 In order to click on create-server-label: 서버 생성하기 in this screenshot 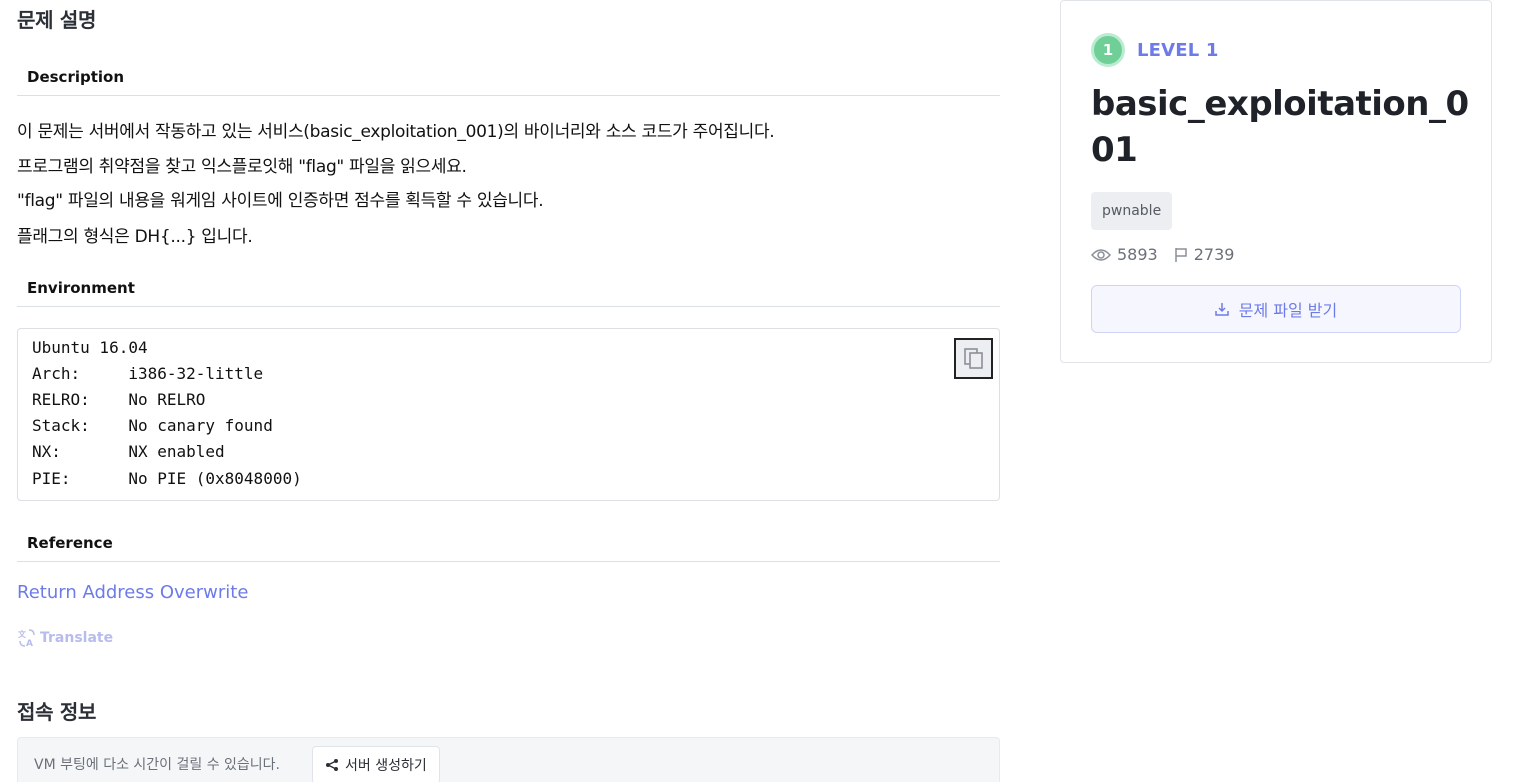, I will do `click(386, 766)`.